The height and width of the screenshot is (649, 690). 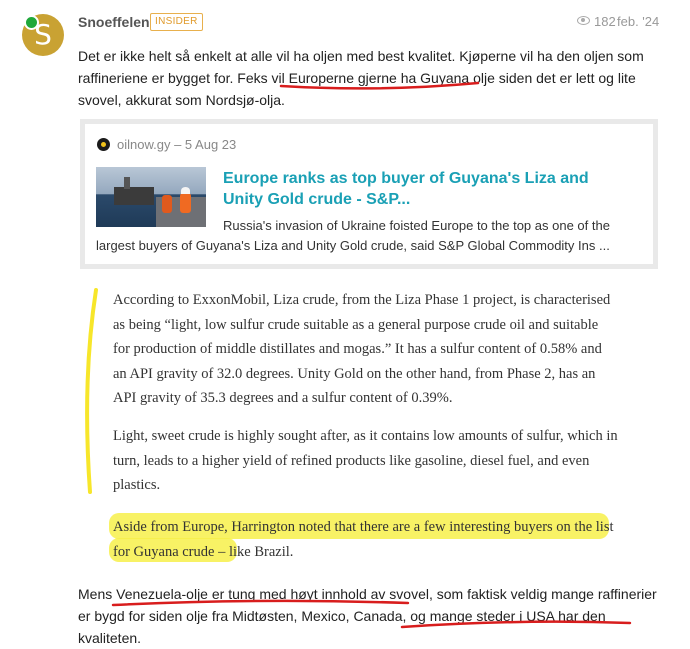 What do you see at coordinates (103, 144) in the screenshot?
I see `site-favicon-icon` at bounding box center [103, 144].